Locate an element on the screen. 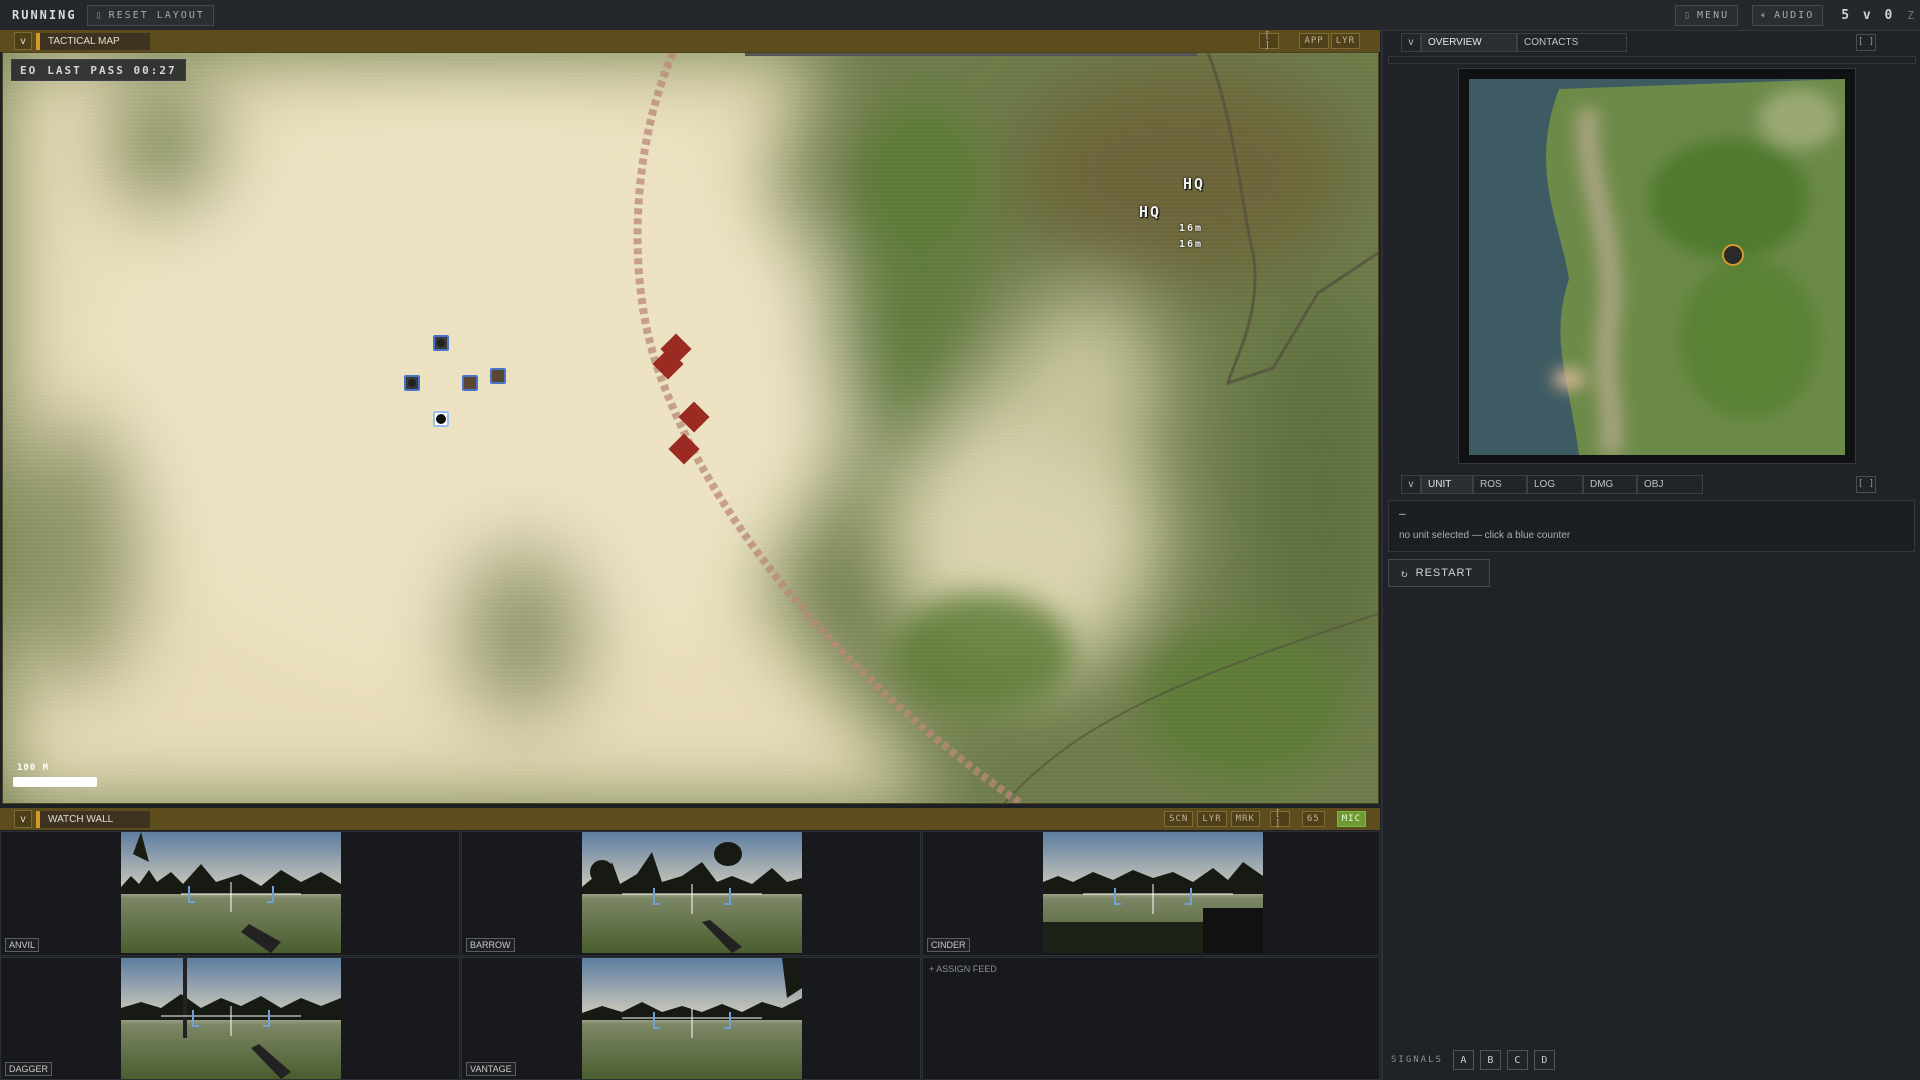 Image resolution: width=1920 pixels, height=1080 pixels. collapse-overview-button: v is located at coordinates (1411, 42).